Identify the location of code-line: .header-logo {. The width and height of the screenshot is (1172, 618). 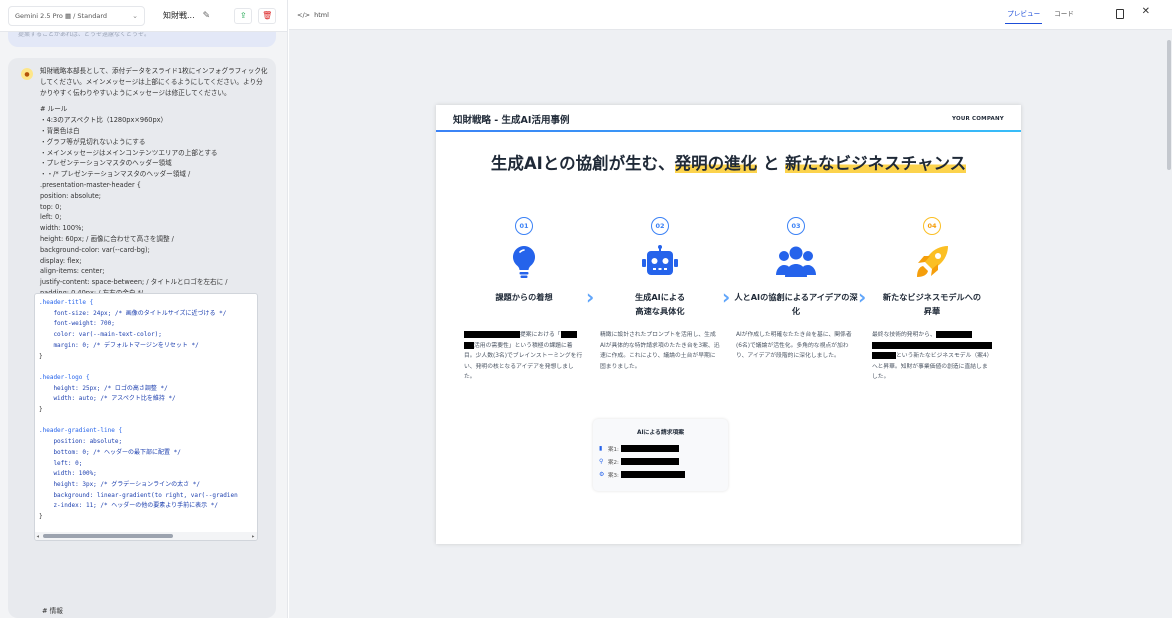
(64, 377).